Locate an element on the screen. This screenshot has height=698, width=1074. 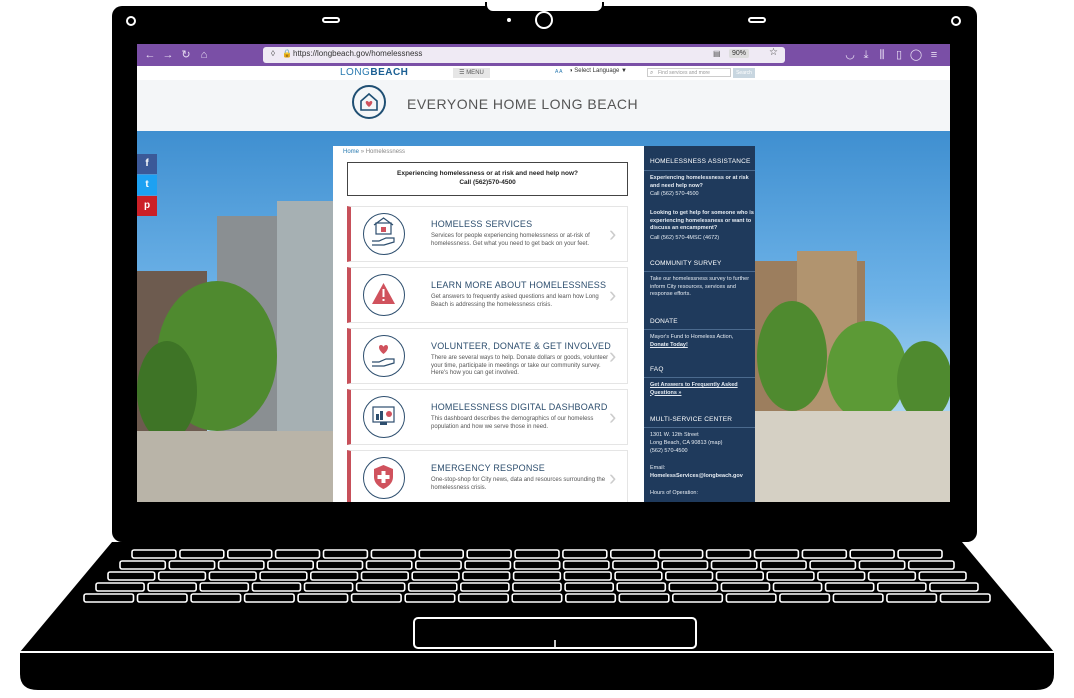
house-heart-logo-icon is located at coordinates (369, 102).